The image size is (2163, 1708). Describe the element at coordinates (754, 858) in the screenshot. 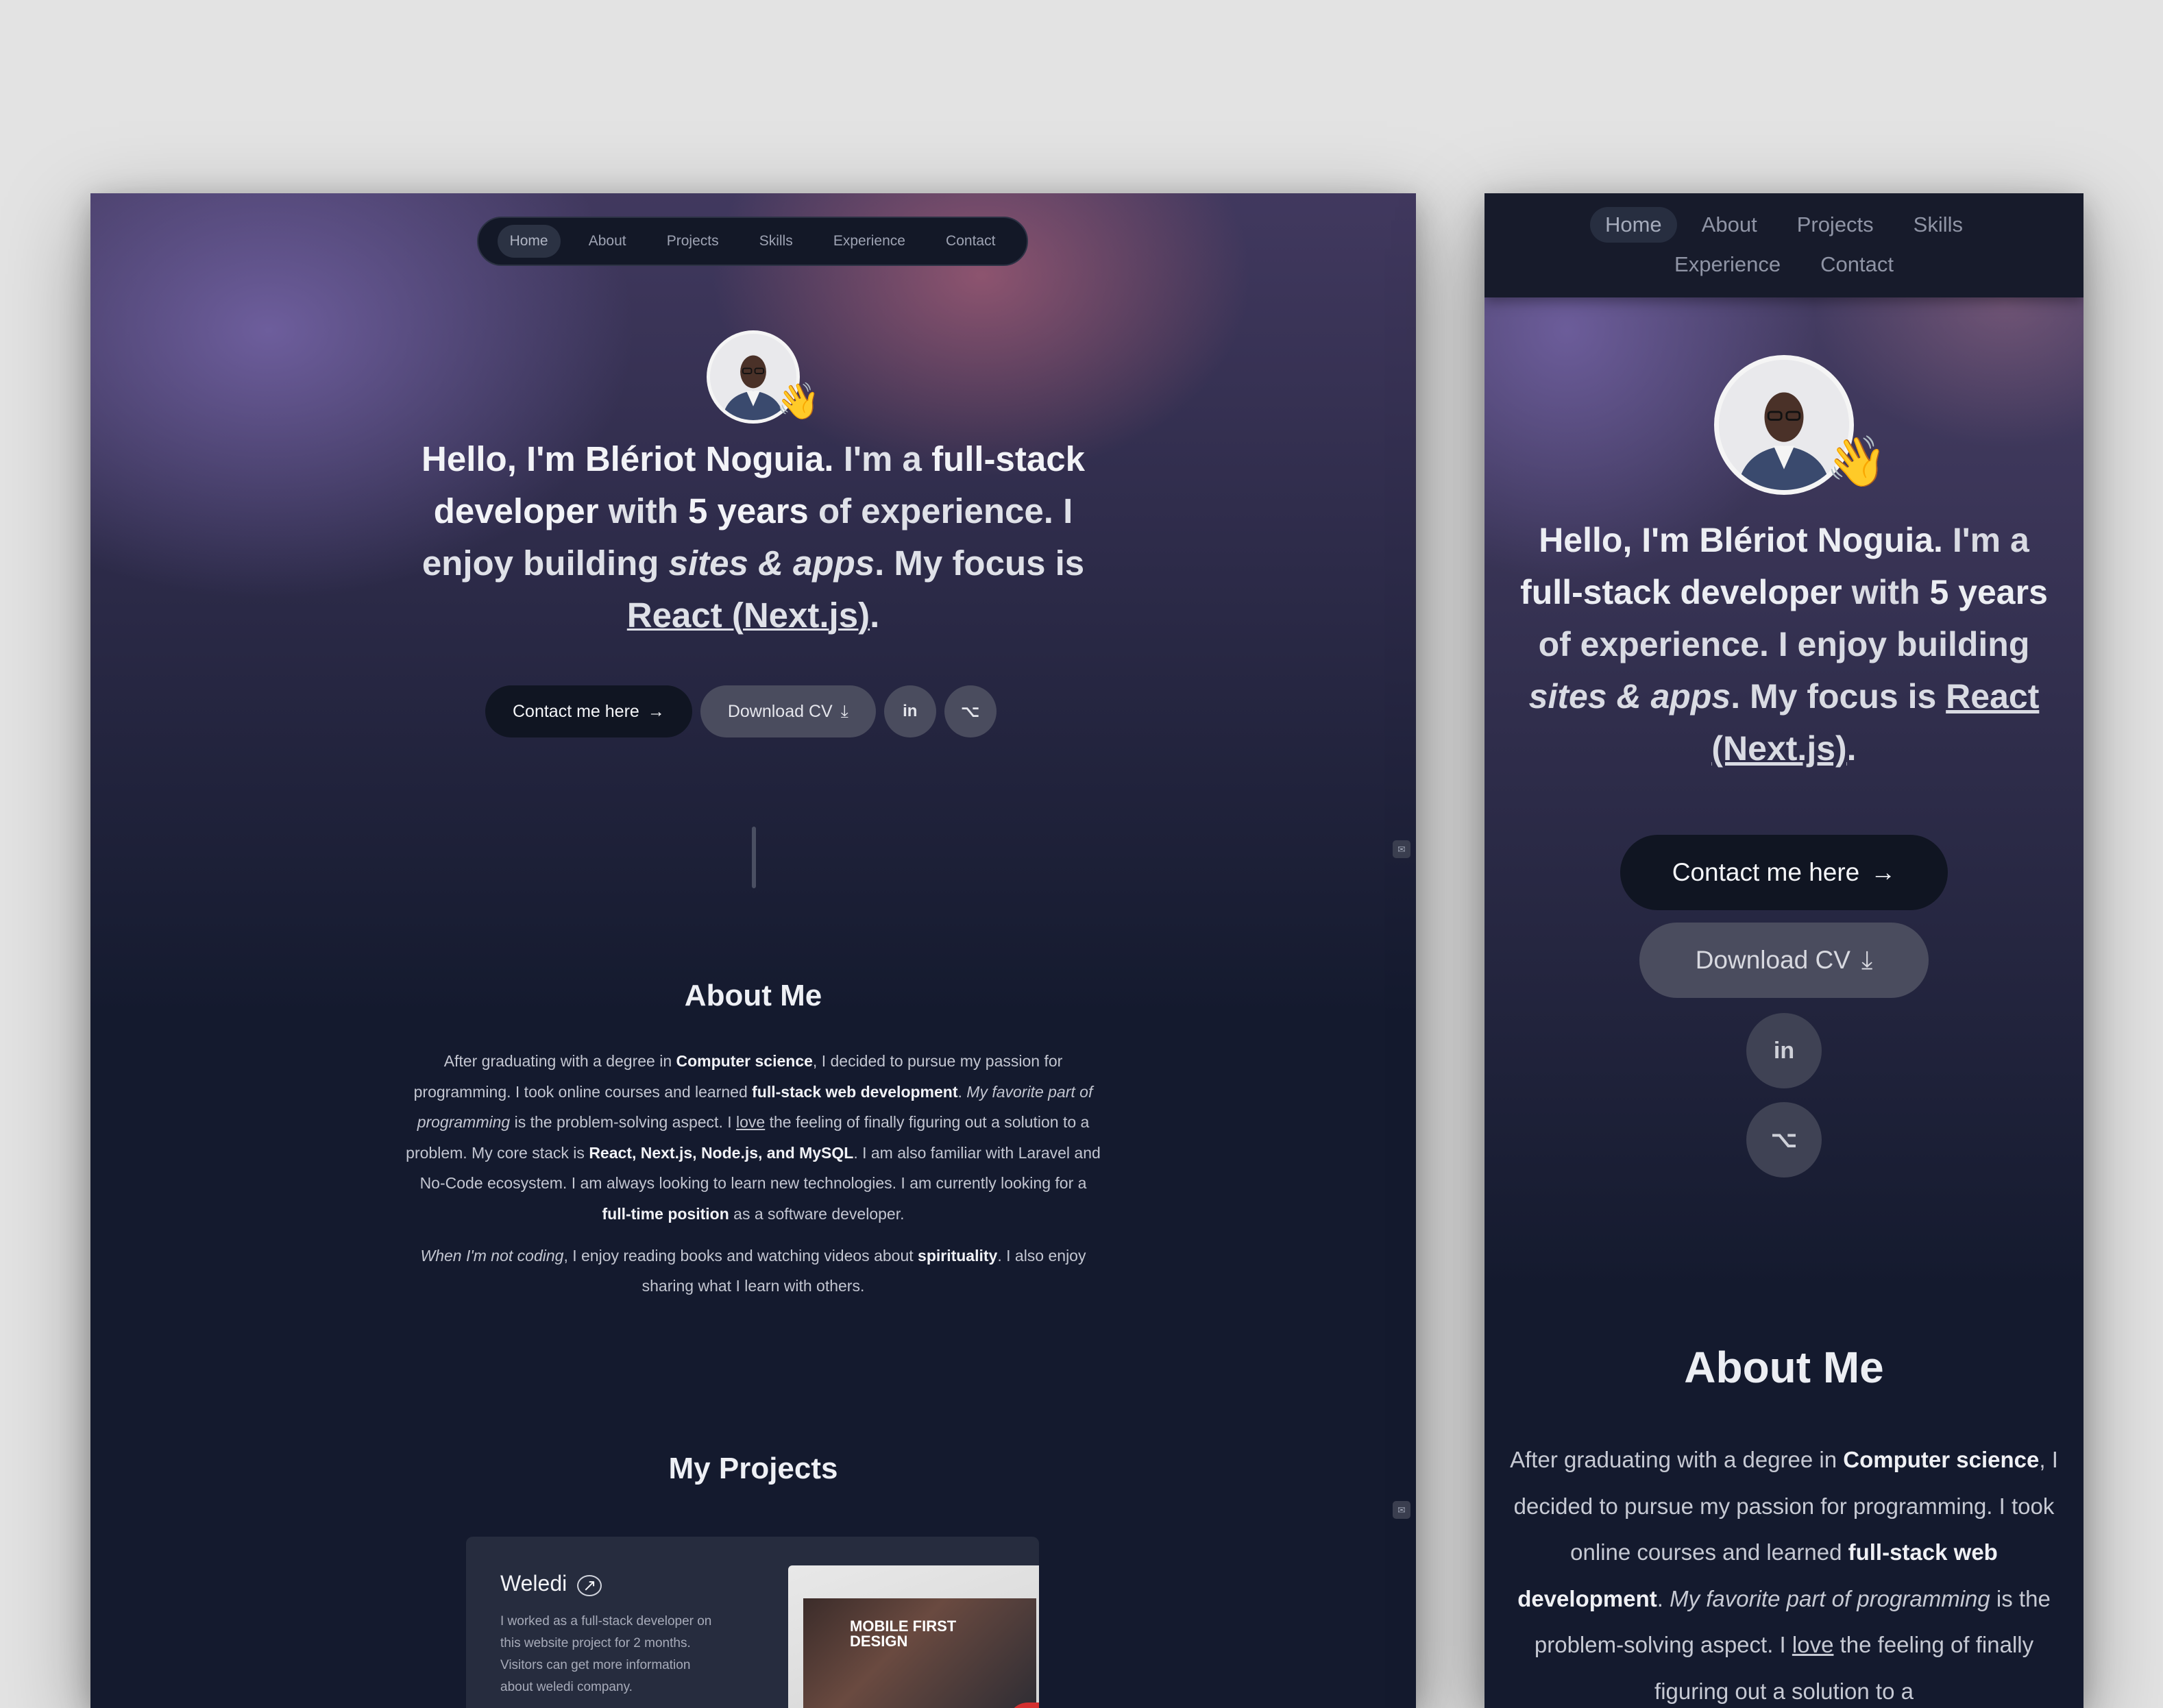

I see `section-divider` at that location.